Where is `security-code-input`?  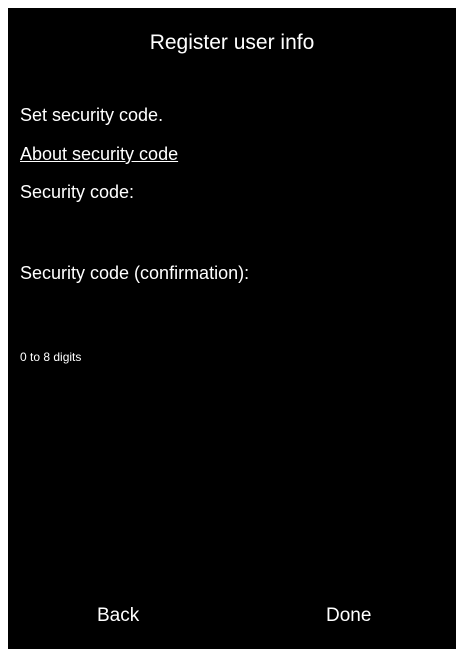
security-code-input is located at coordinates (230, 228).